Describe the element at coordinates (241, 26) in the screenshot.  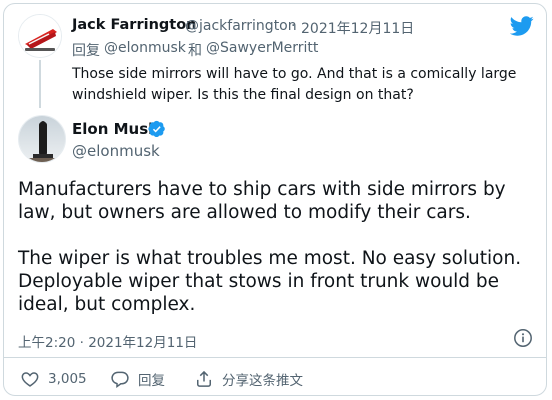
I see `reply-author-handle: @jackfarrington` at that location.